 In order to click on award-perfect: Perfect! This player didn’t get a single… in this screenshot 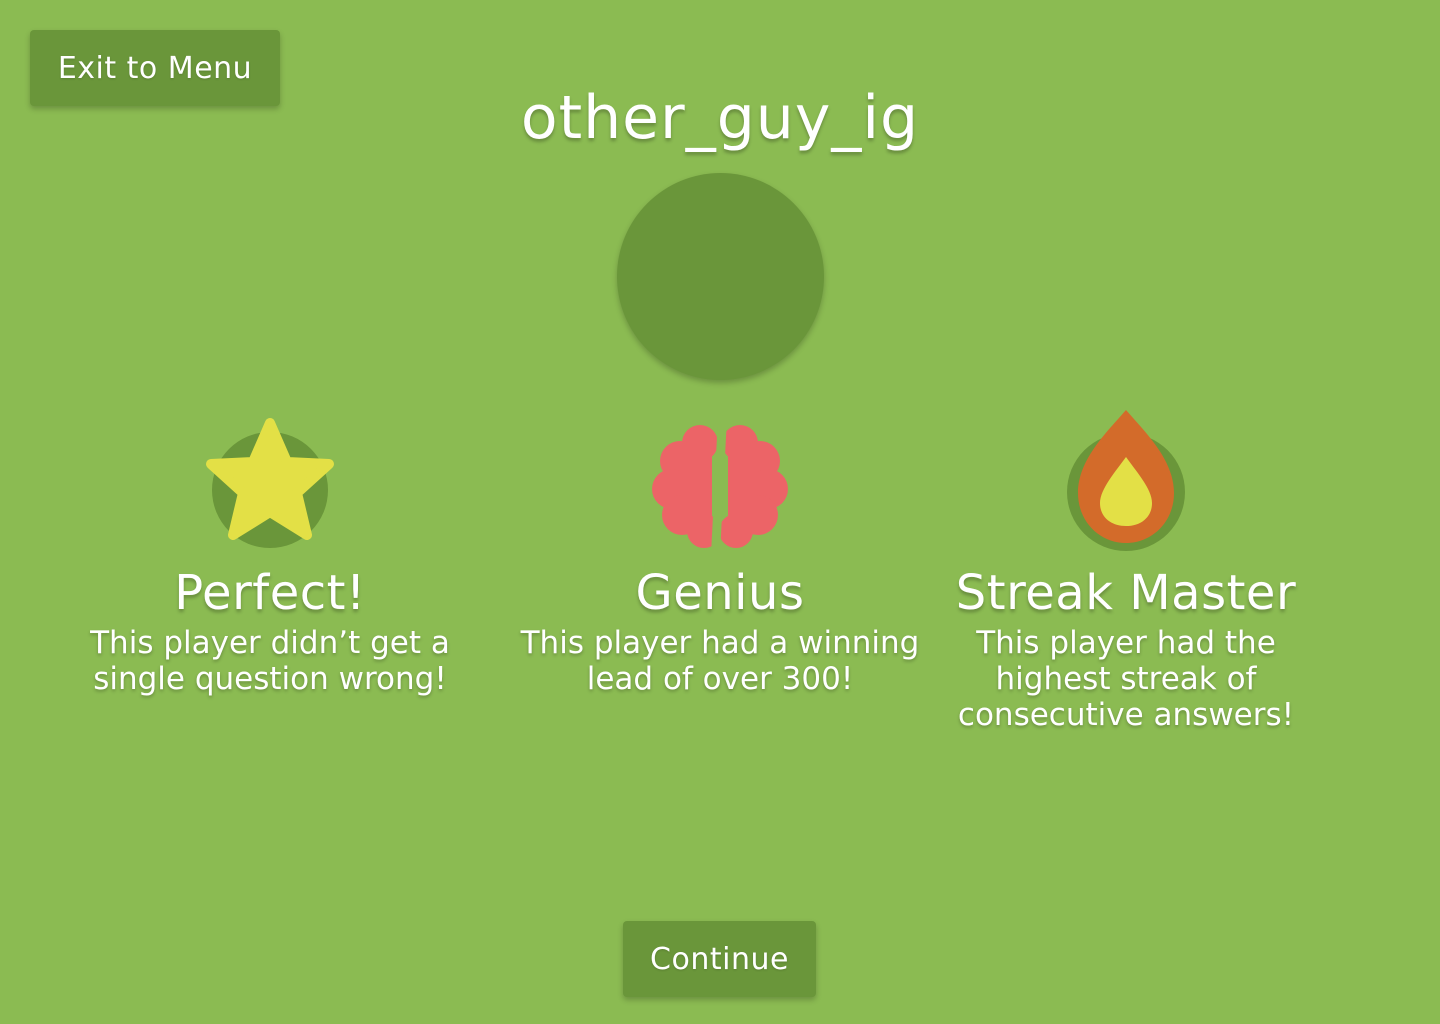, I will do `click(270, 551)`.